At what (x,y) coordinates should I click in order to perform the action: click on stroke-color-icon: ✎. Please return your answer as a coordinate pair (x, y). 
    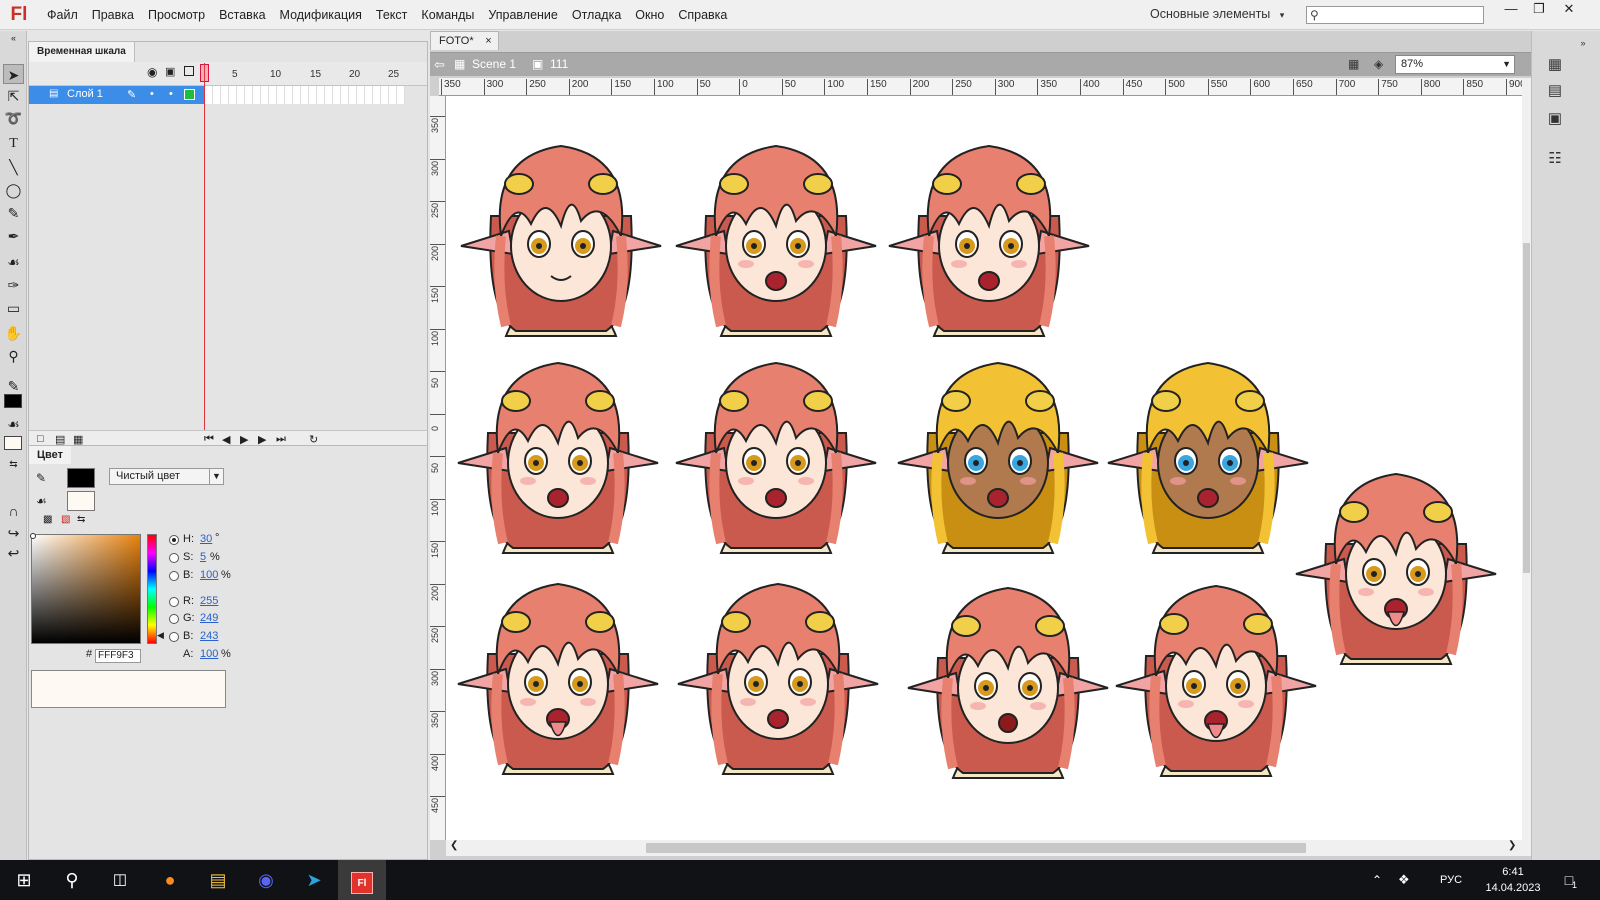
    Looking at the image, I should click on (13, 386).